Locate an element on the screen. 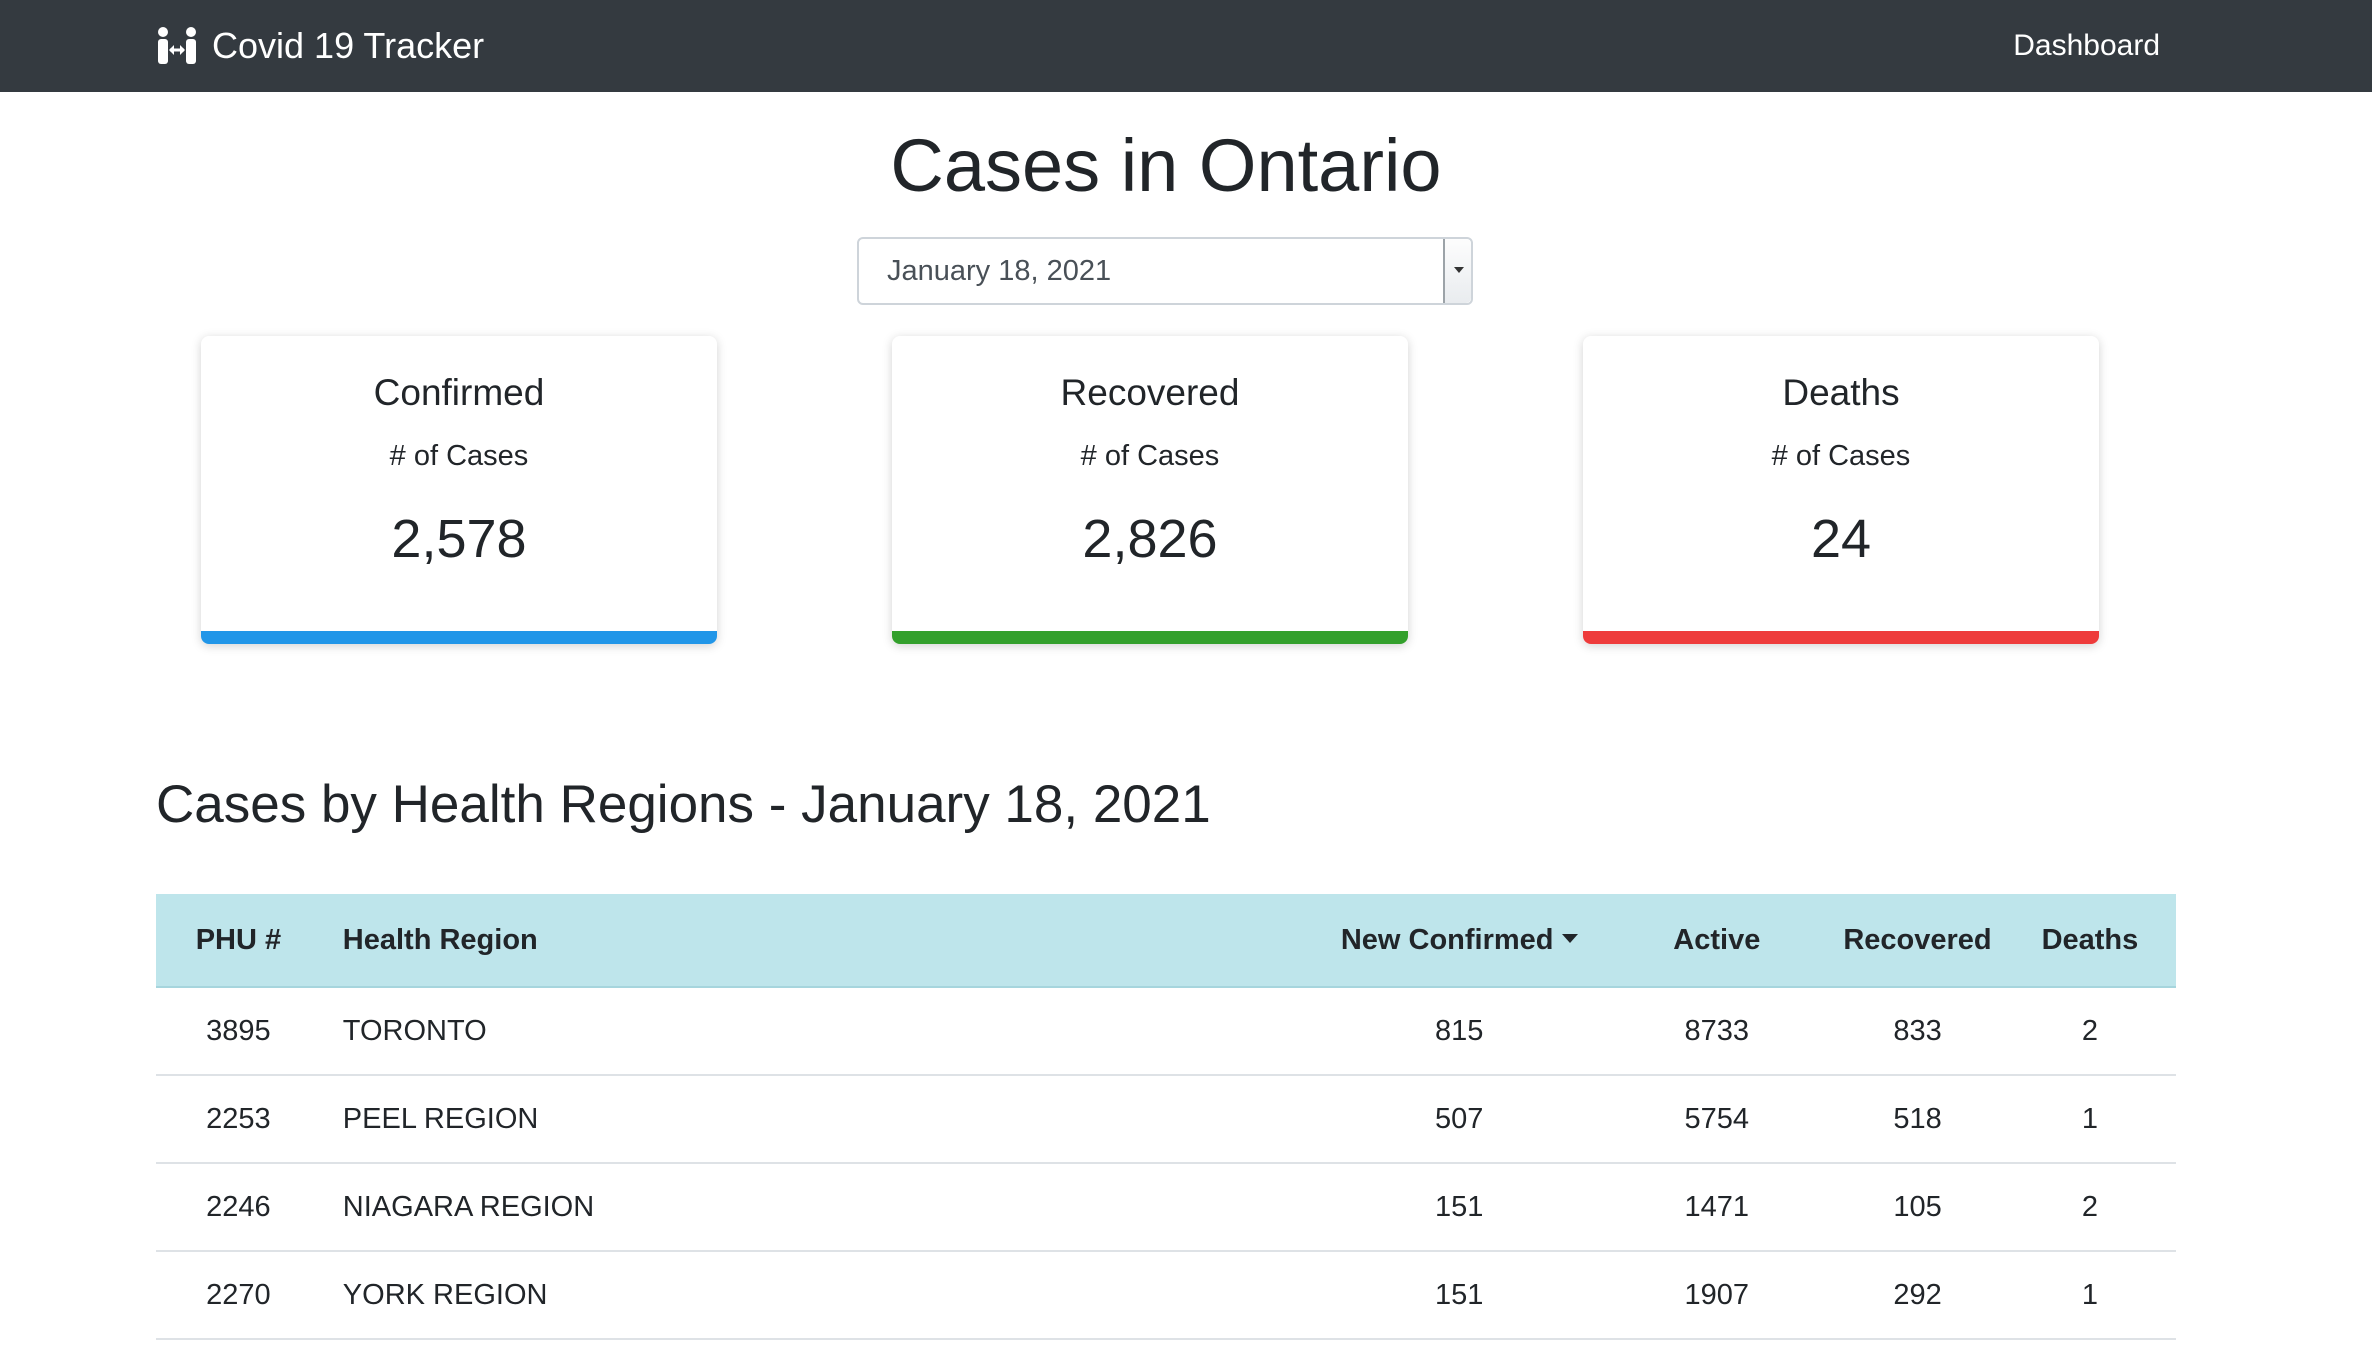  cell-region: TORONTO is located at coordinates (818, 1031).